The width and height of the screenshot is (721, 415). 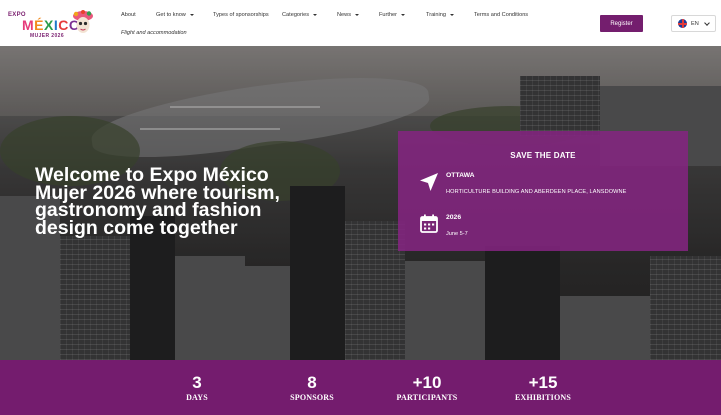 What do you see at coordinates (682, 23) in the screenshot?
I see `uk-flag-icon` at bounding box center [682, 23].